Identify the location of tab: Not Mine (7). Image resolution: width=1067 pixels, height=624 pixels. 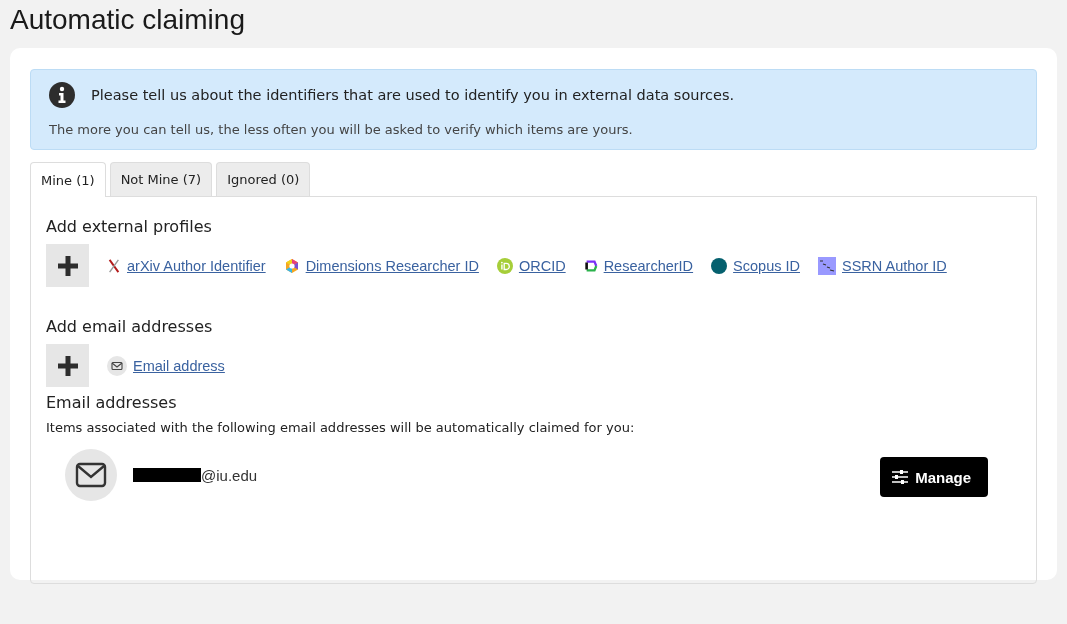
(161, 179).